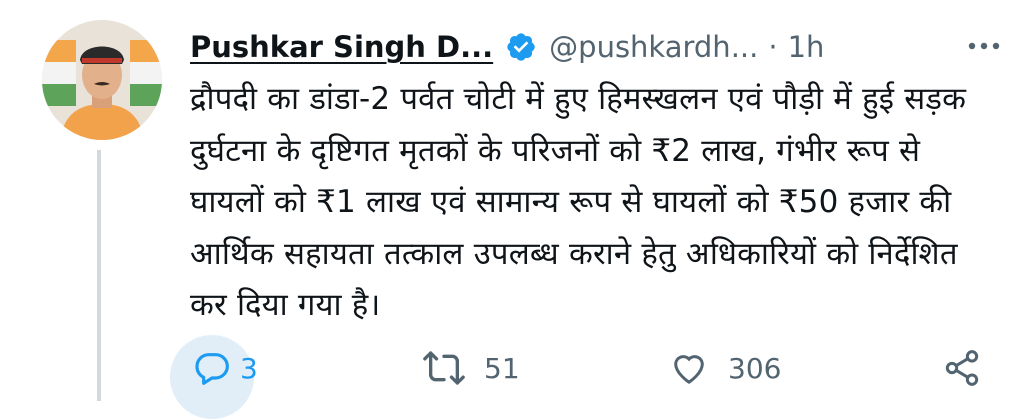 The width and height of the screenshot is (1024, 419). Describe the element at coordinates (689, 369) in the screenshot. I see `heart-icon` at that location.